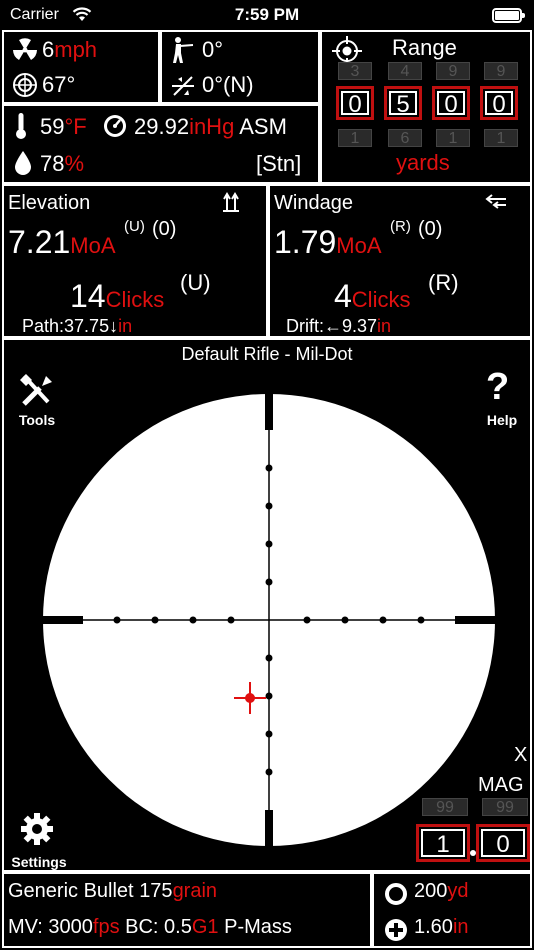 This screenshot has width=534, height=950. Describe the element at coordinates (423, 162) in the screenshot. I see `range-unit: yards` at that location.